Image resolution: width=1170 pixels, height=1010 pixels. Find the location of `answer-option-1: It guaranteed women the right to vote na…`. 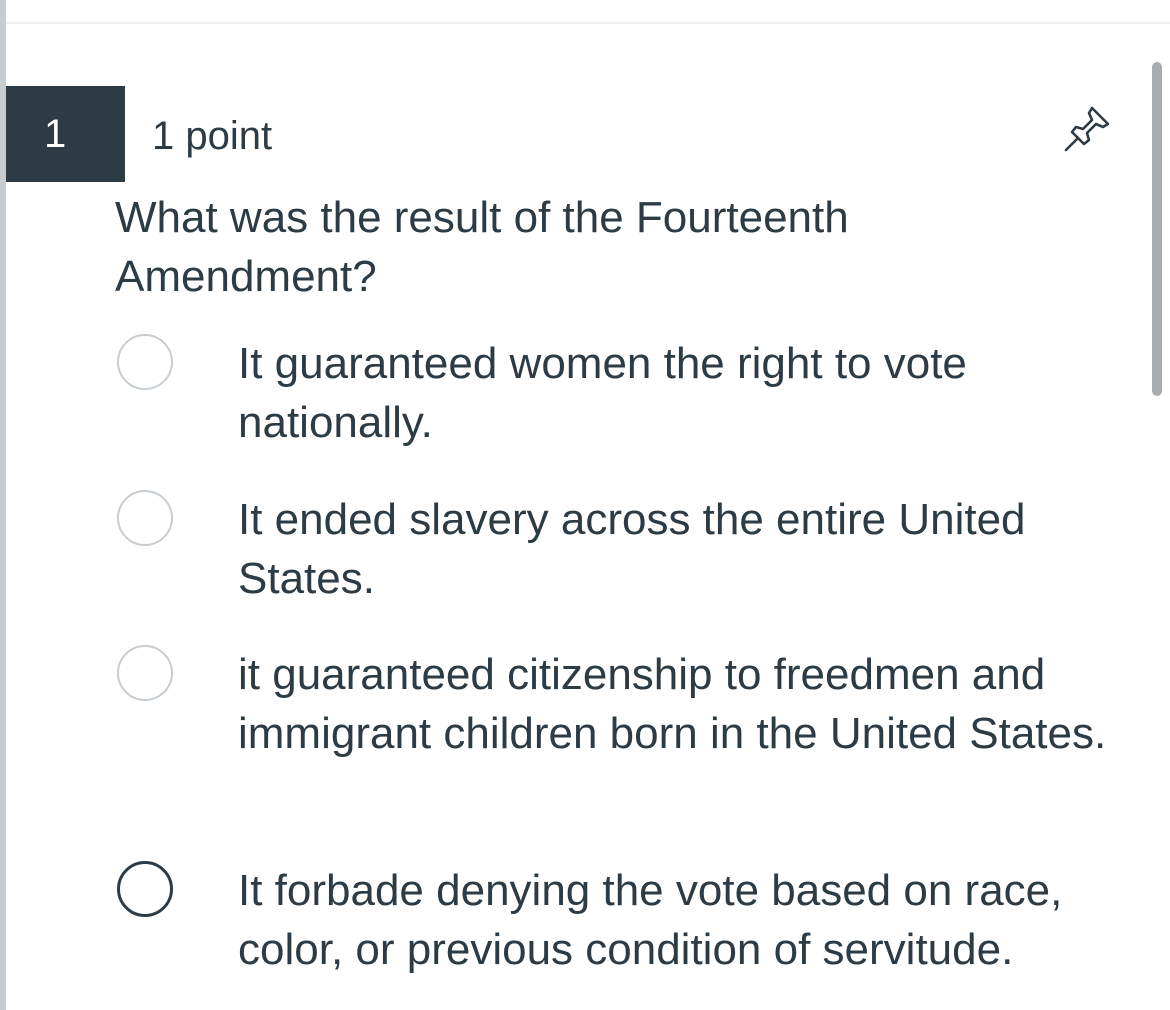

answer-option-1: It guaranteed women the right to vote na… is located at coordinates (615, 394).